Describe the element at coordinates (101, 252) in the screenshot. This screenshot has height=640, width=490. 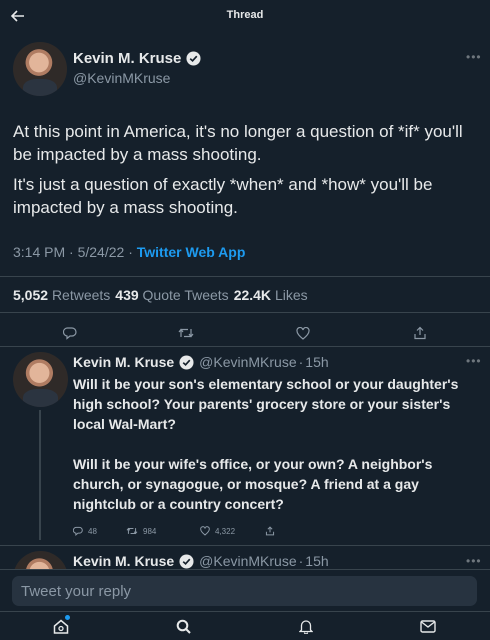
I see `tweet-date: 5/24/22` at that location.